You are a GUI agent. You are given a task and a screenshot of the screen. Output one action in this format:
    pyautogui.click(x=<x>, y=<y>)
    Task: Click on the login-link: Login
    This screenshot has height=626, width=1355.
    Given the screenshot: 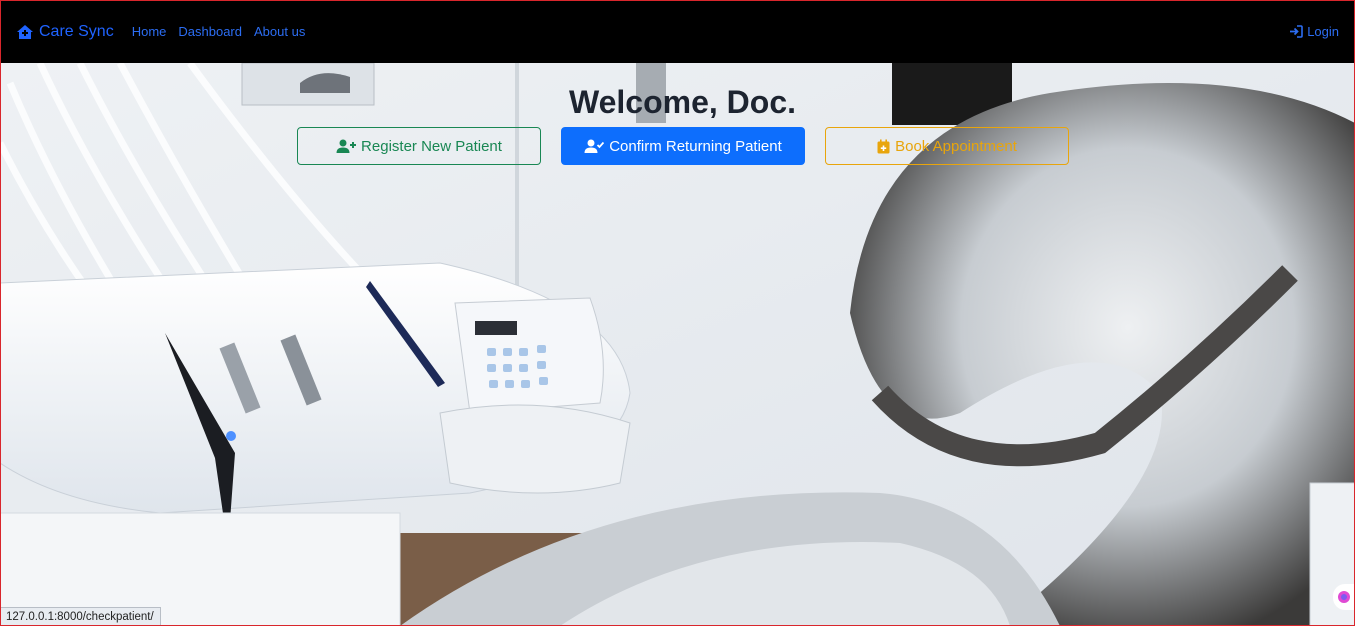 What is the action you would take?
    pyautogui.click(x=1314, y=31)
    